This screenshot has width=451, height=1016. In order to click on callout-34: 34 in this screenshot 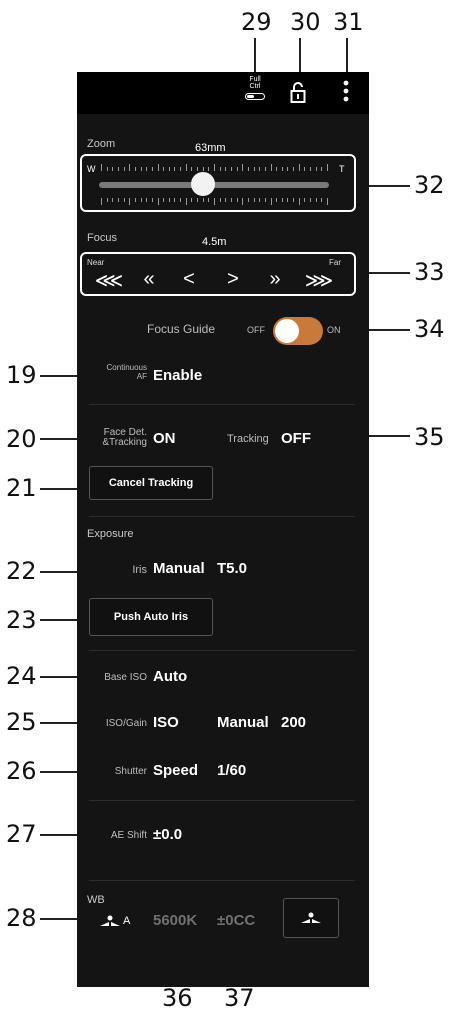, I will do `click(429, 329)`.